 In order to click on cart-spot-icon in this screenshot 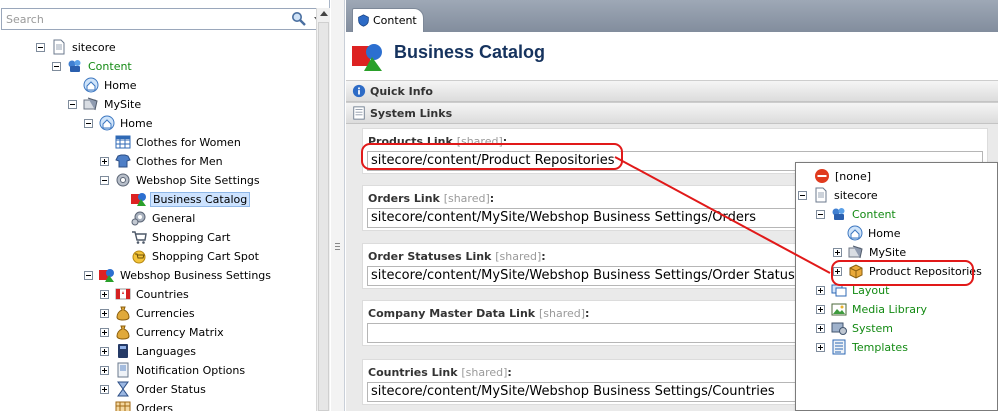, I will do `click(139, 257)`.